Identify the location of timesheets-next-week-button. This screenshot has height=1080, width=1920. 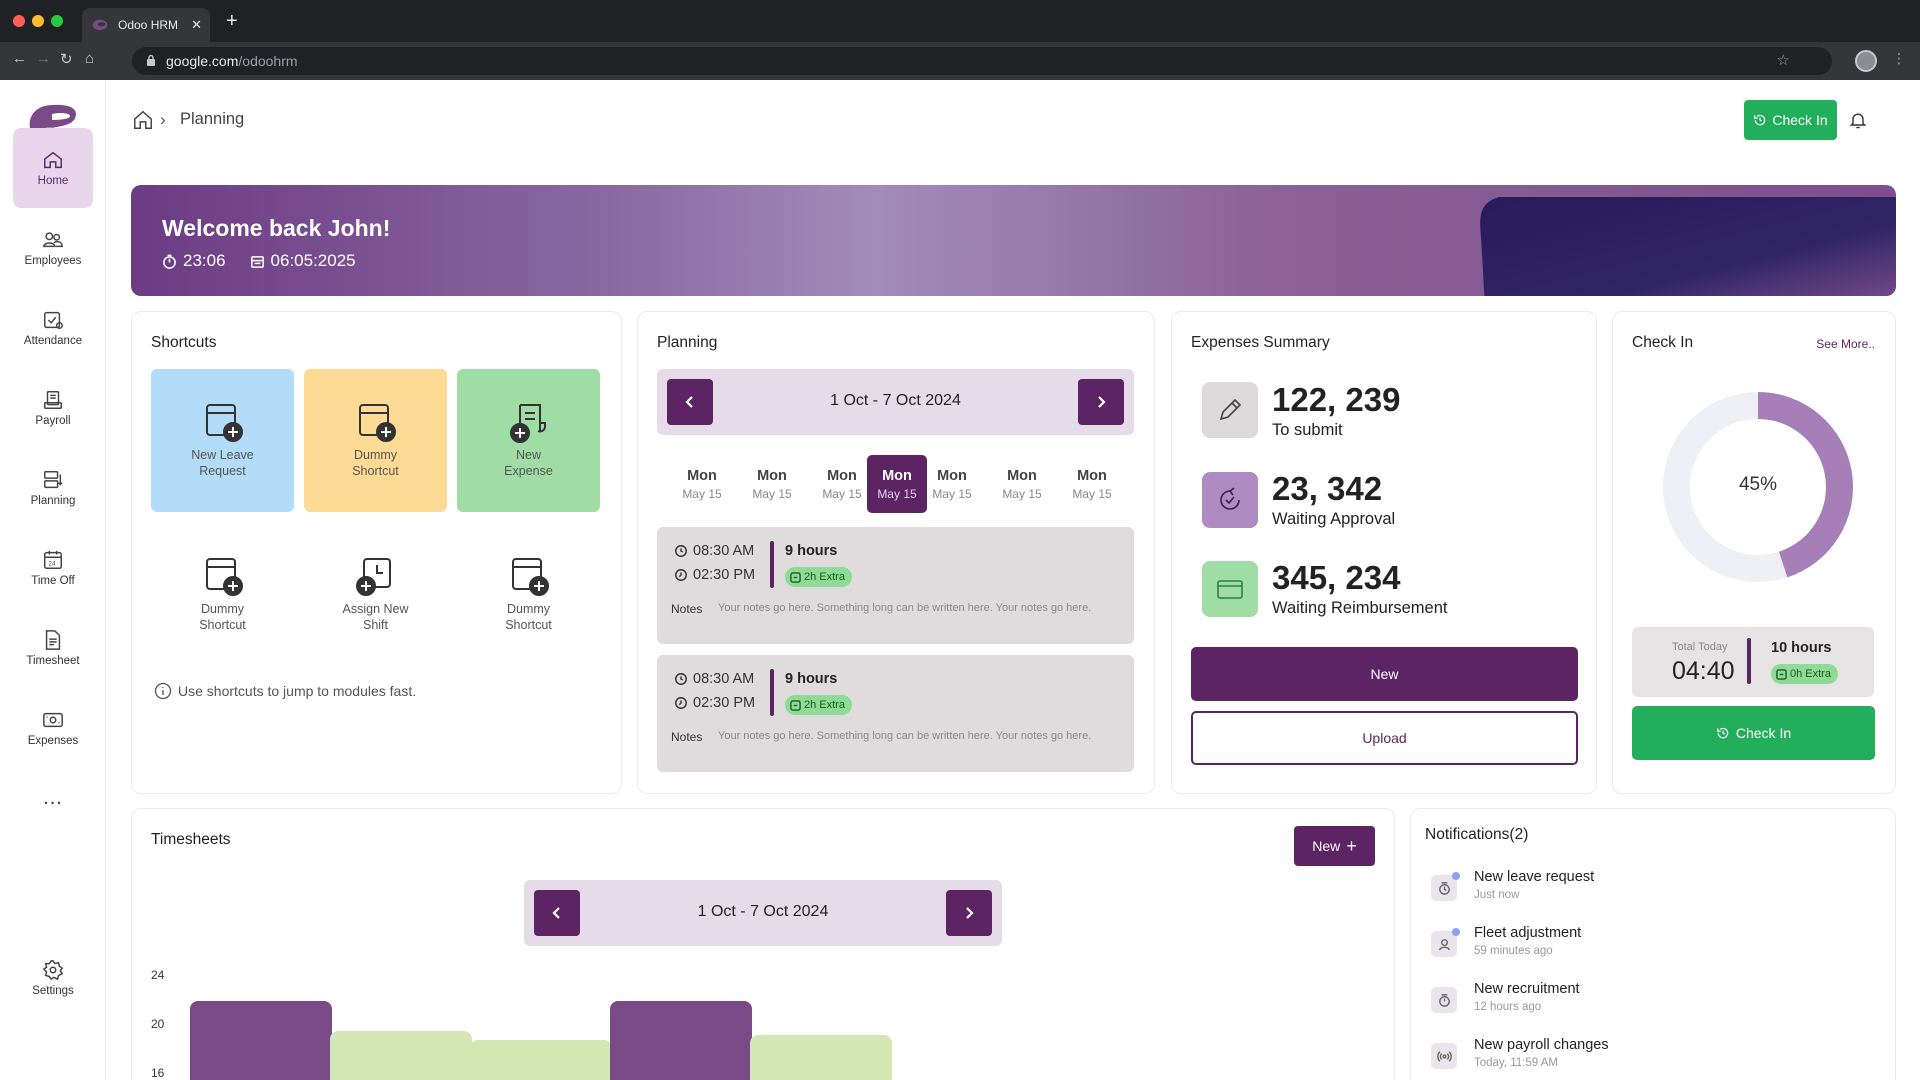
(969, 913).